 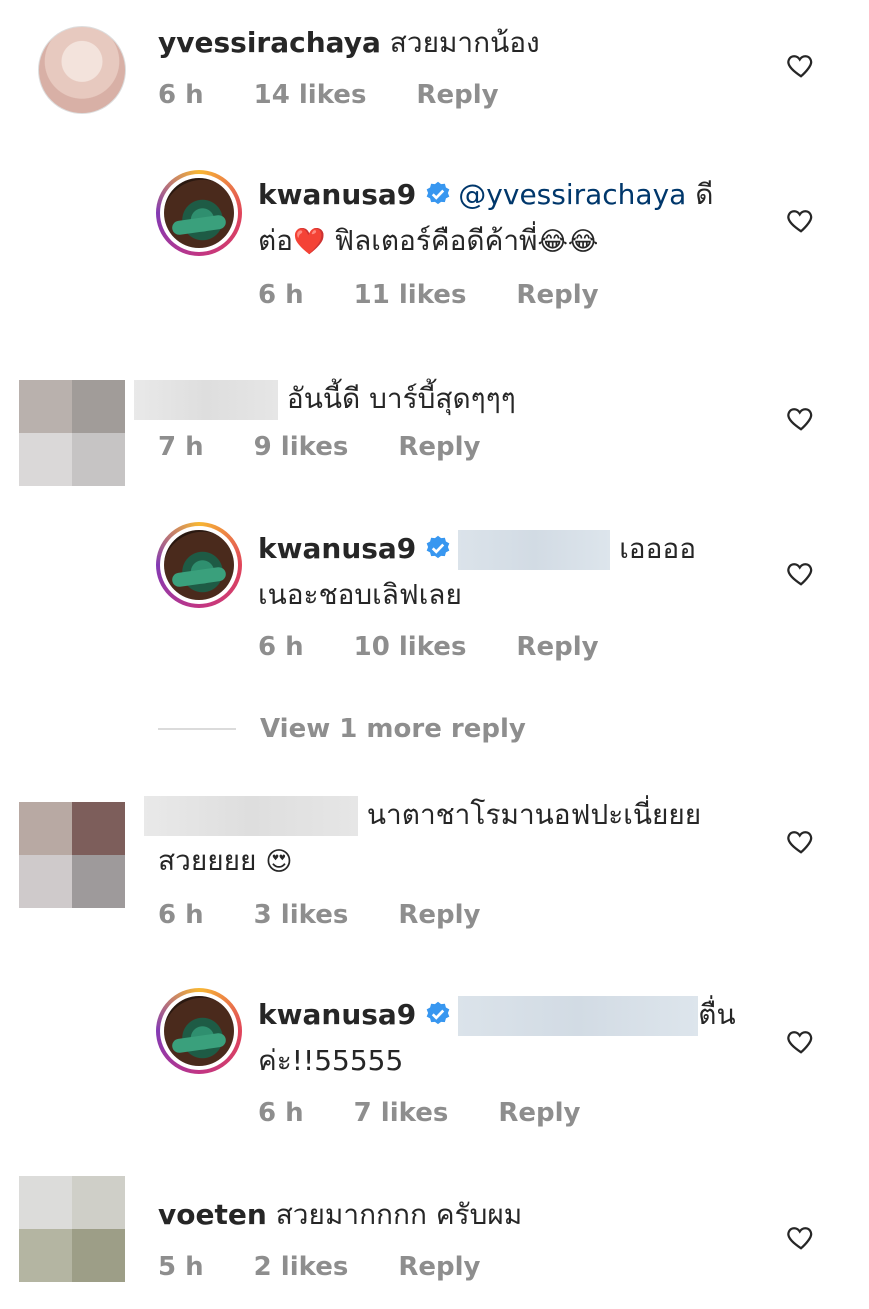 I want to click on comment-3: อันนี้ดี บาร์บี้สุดๆๆๆ 7 h 9 likes Reply, so click(x=434, y=415).